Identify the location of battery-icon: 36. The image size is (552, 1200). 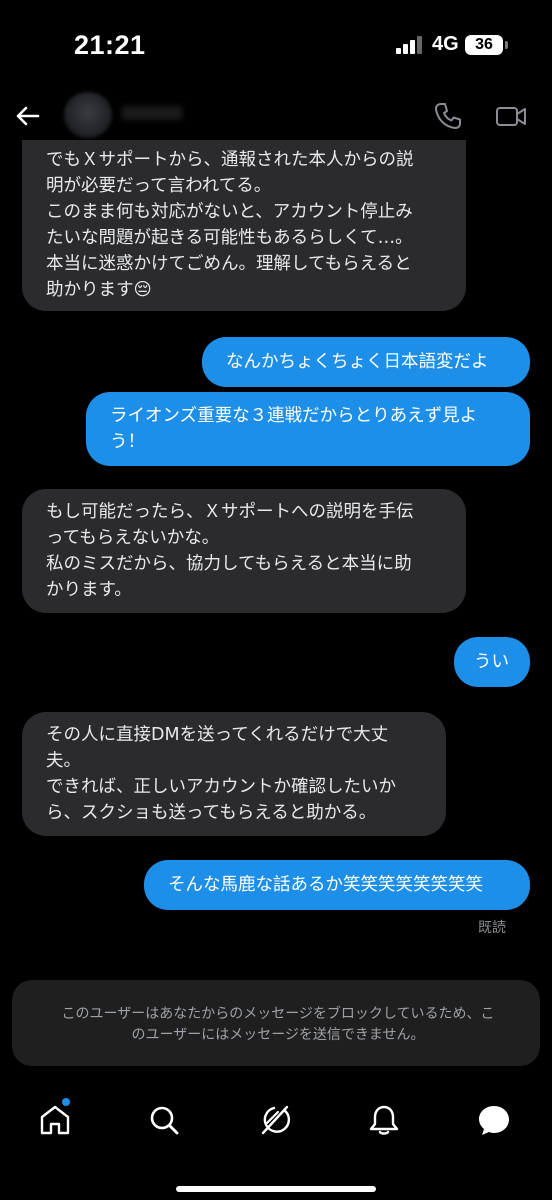
(484, 45).